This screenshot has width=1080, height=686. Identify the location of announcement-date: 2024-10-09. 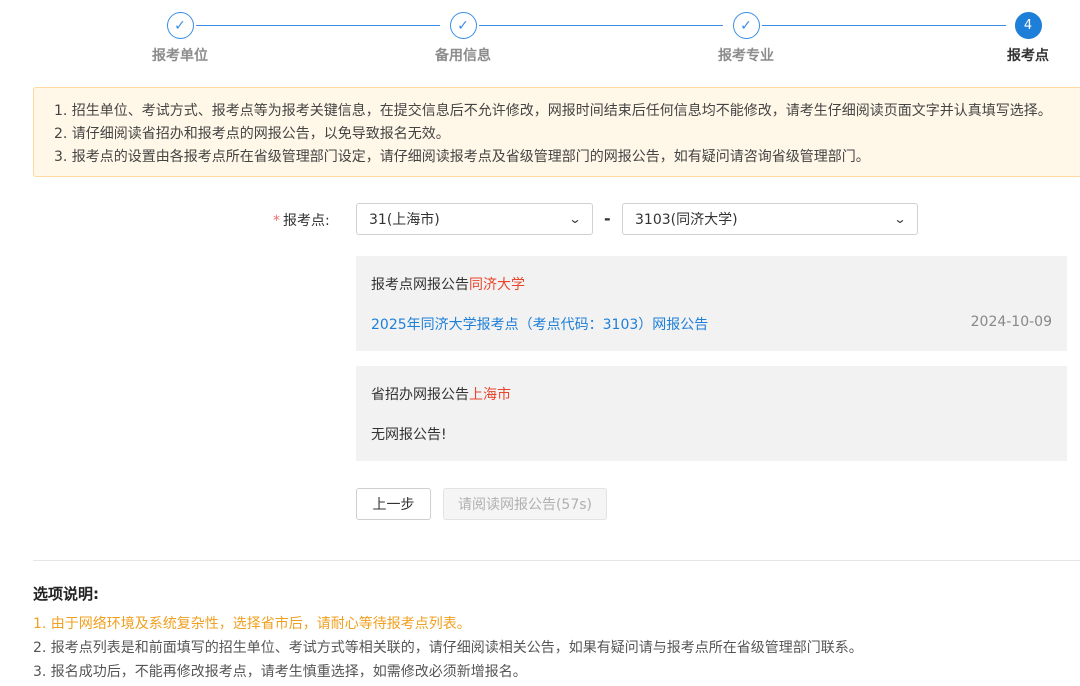
(1011, 322).